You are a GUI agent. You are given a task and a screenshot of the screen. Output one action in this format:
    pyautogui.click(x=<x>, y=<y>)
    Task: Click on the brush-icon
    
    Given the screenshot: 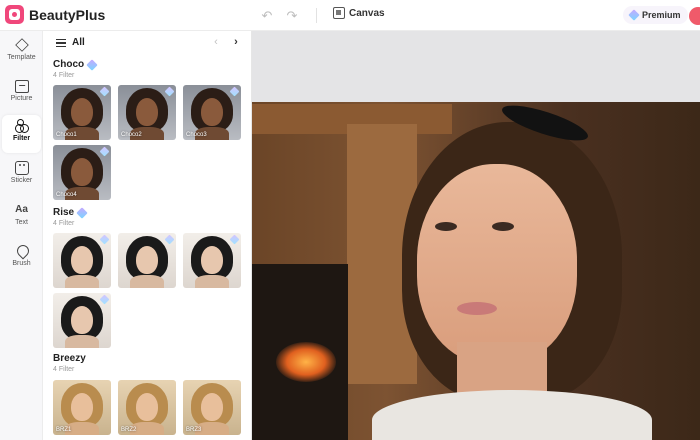 What is the action you would take?
    pyautogui.click(x=22, y=251)
    